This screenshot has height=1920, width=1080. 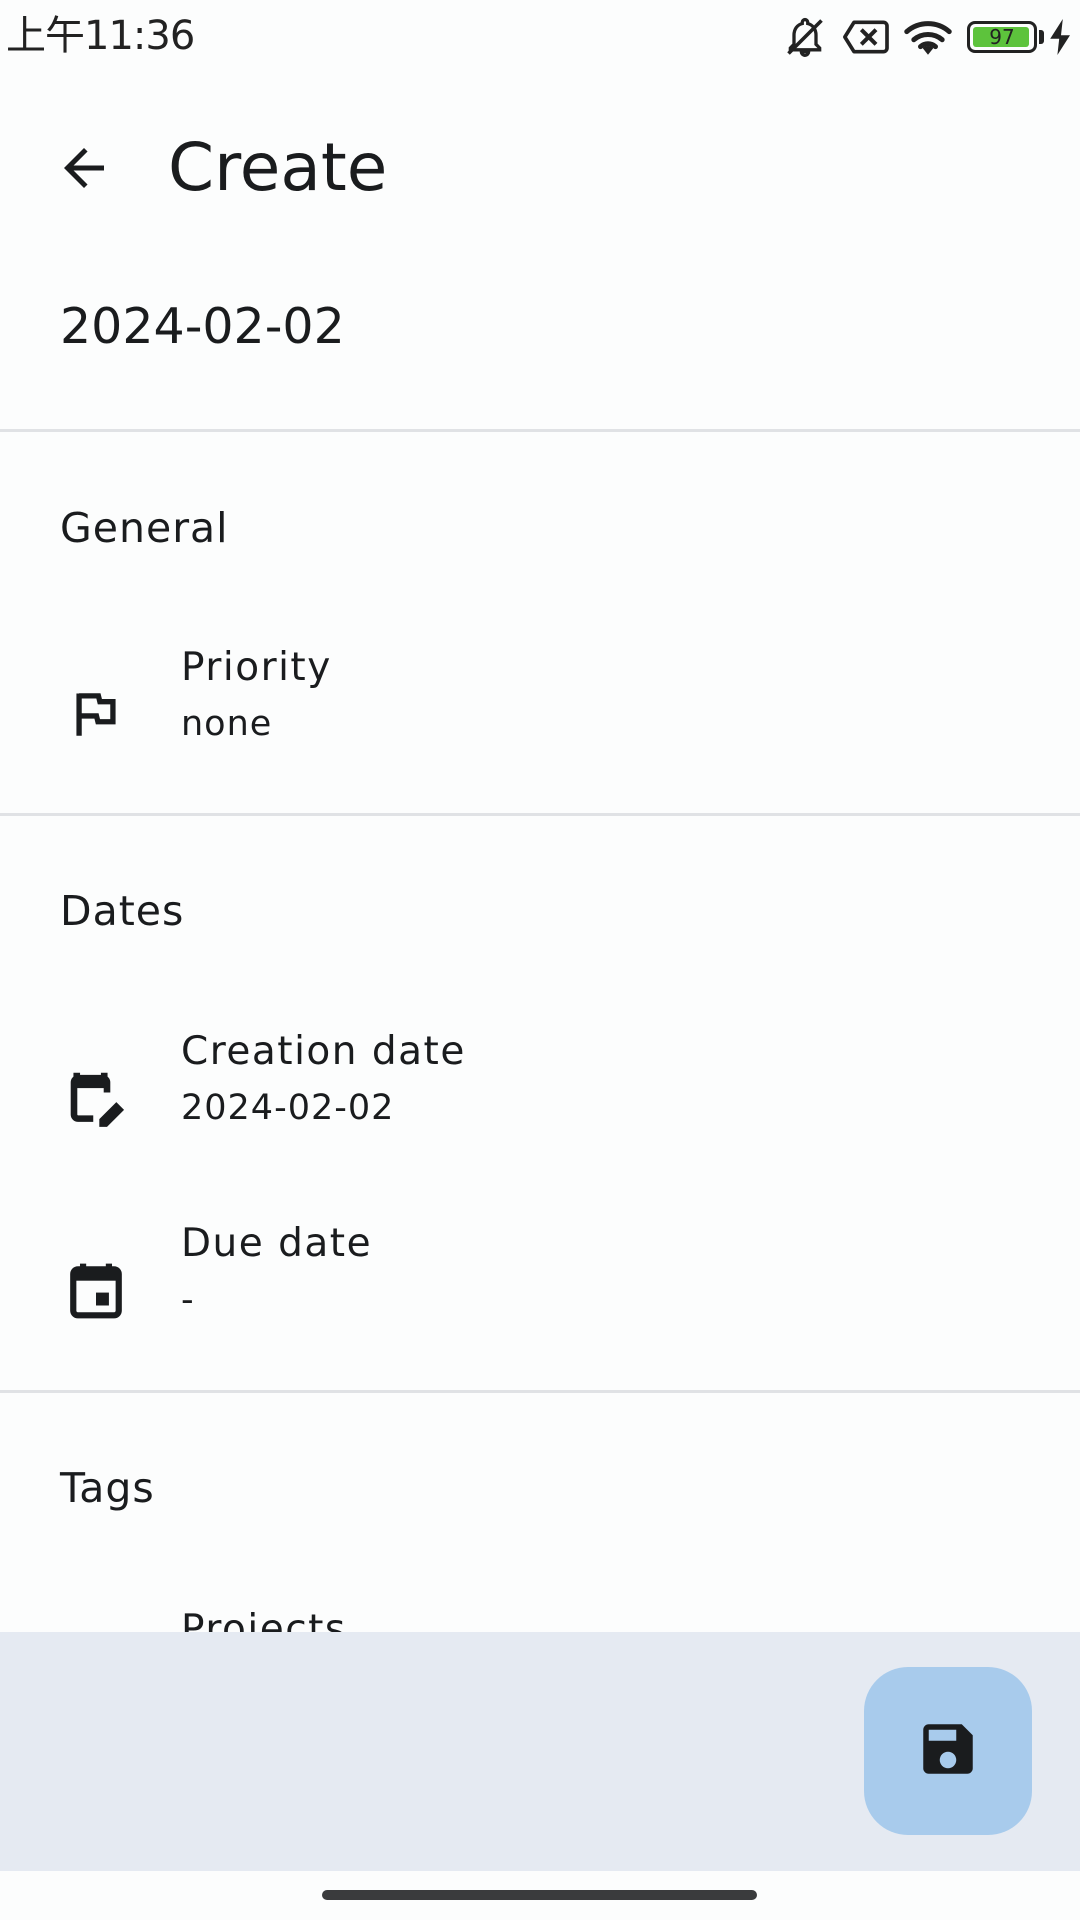 I want to click on priority-value: none, so click(x=227, y=724).